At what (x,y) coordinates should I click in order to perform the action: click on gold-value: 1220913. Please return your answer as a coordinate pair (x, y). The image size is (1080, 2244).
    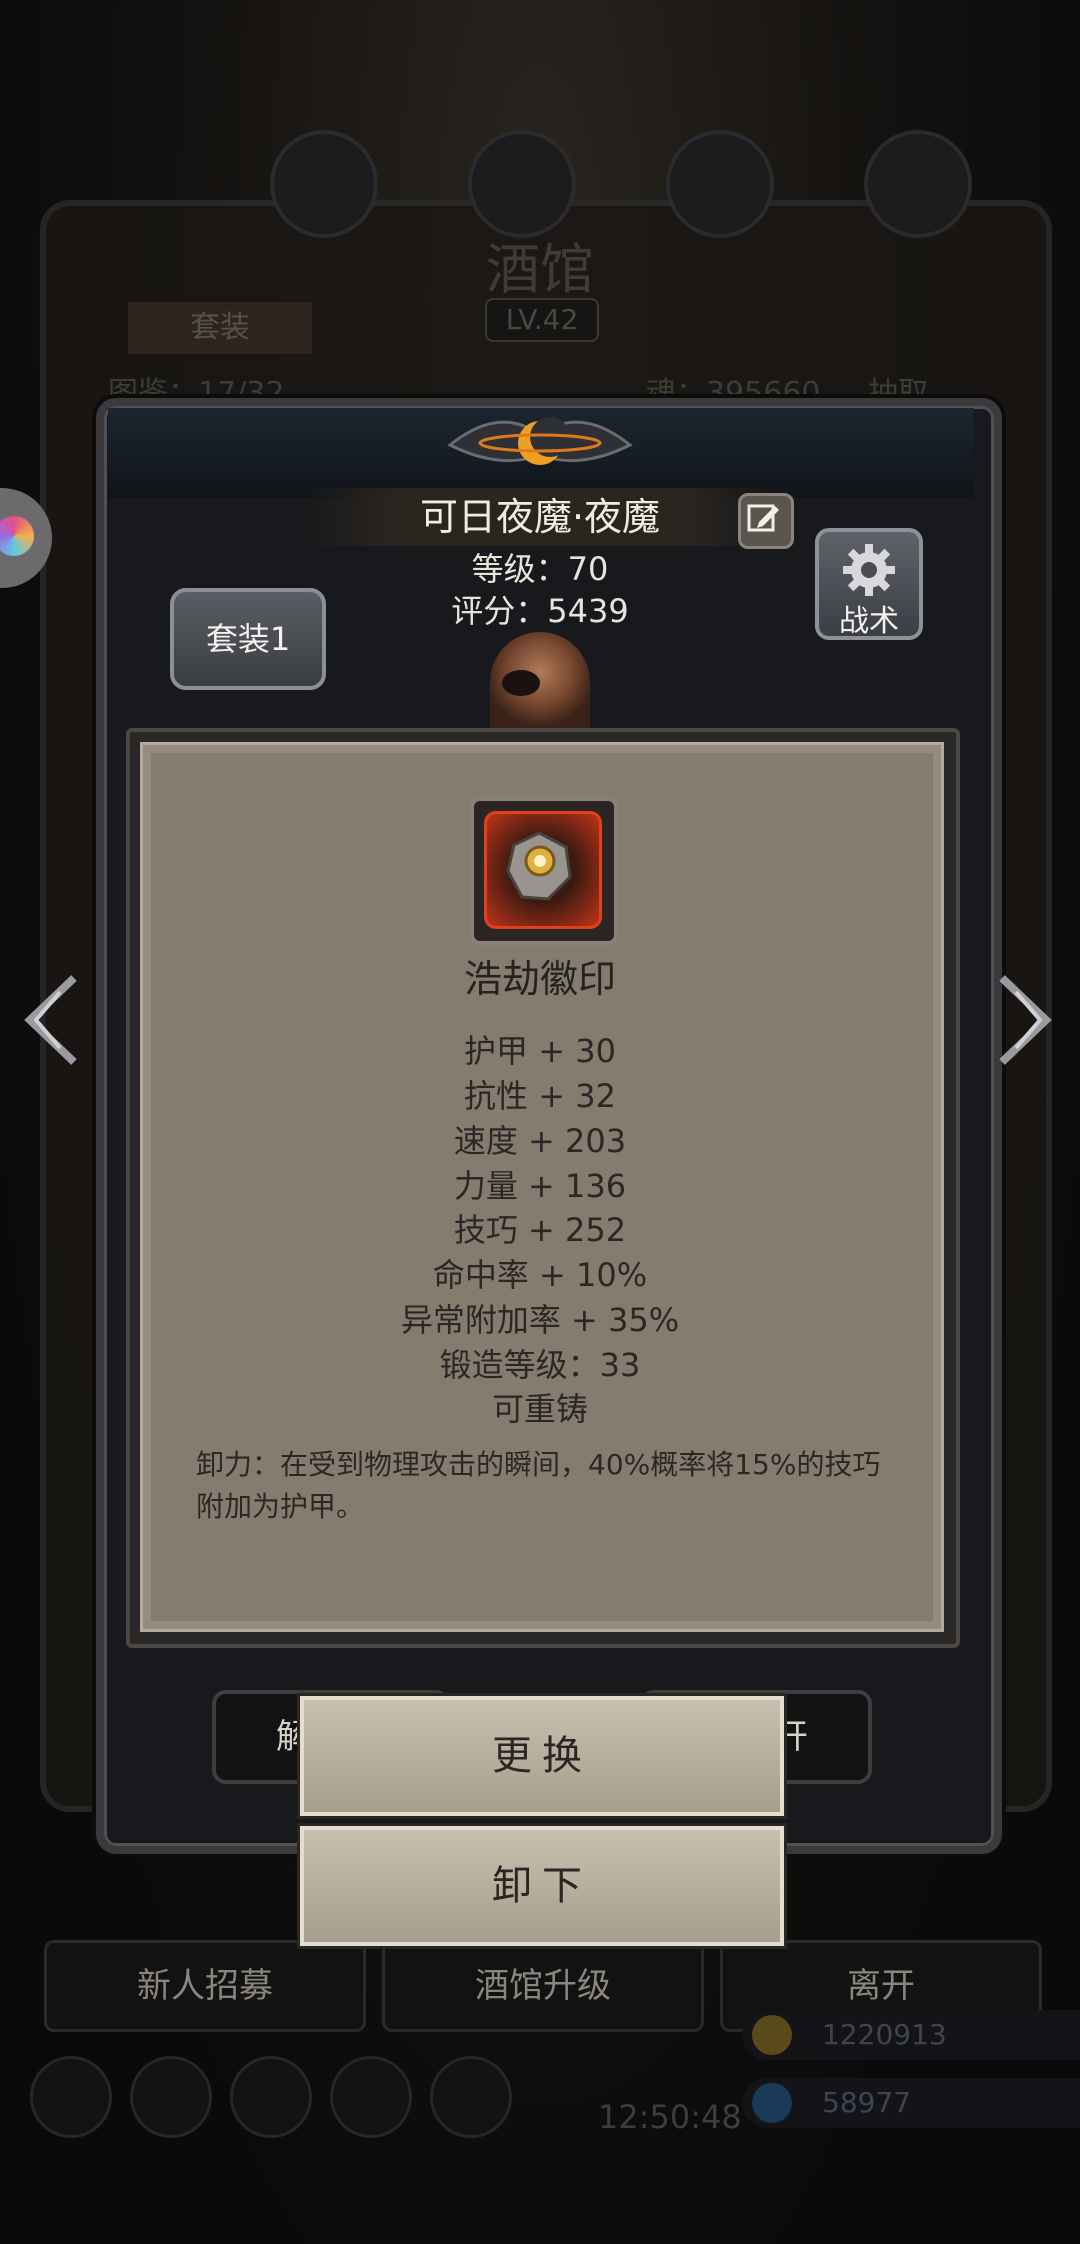
    Looking at the image, I should click on (884, 2034).